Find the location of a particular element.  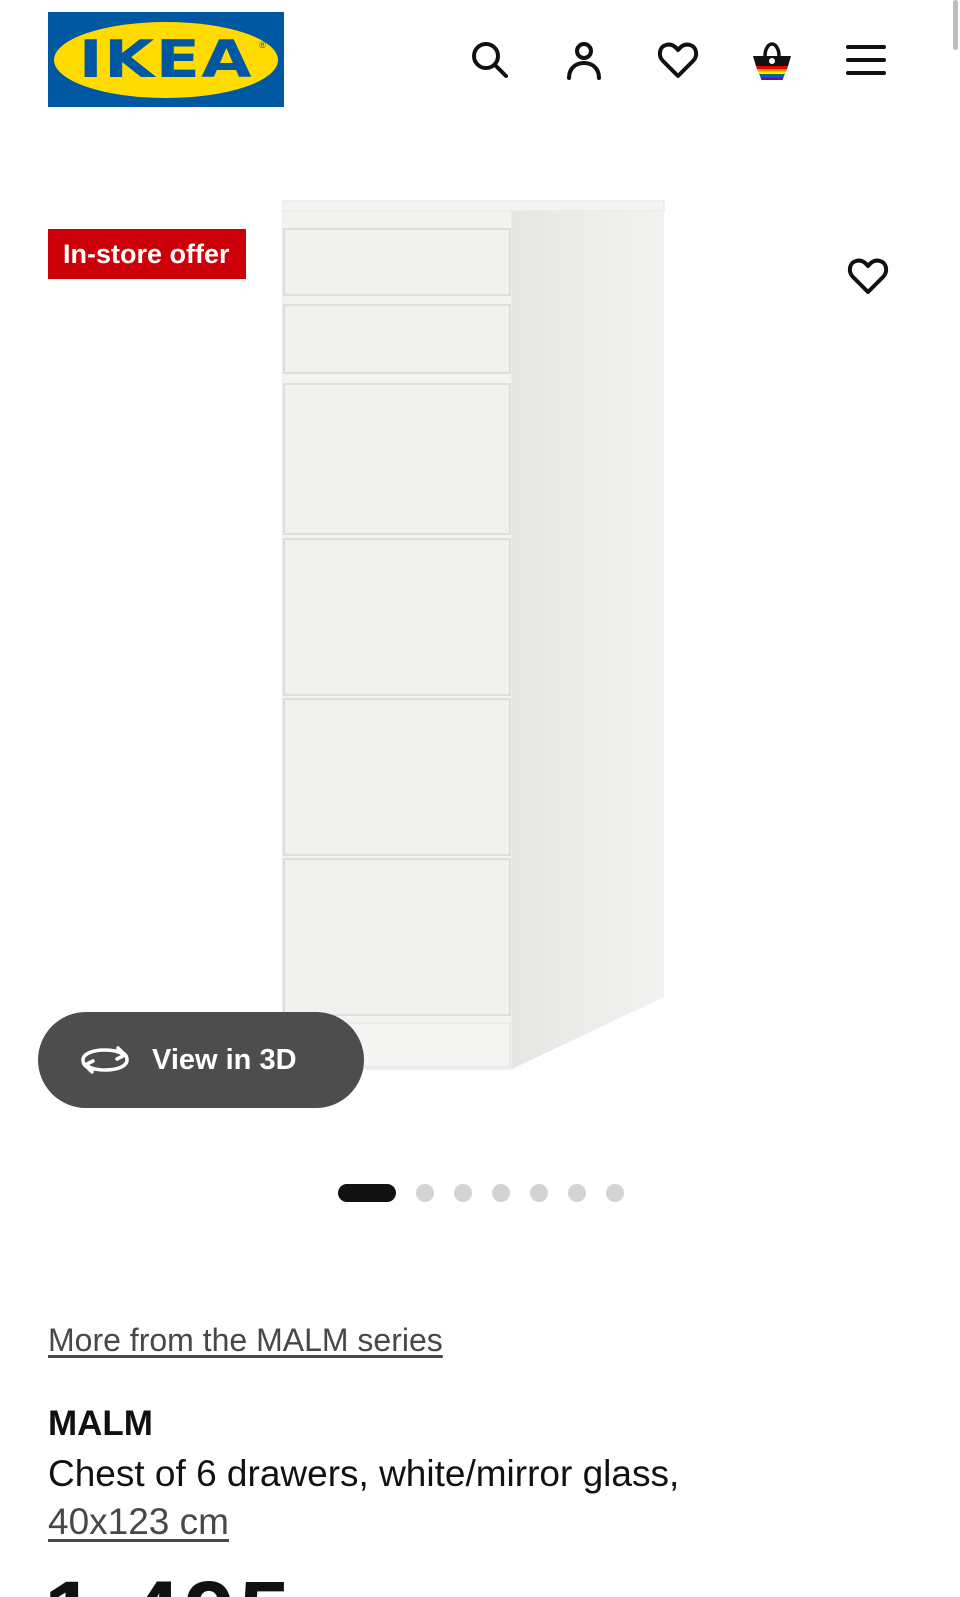

logo-oval: IKEA ® is located at coordinates (166, 59).